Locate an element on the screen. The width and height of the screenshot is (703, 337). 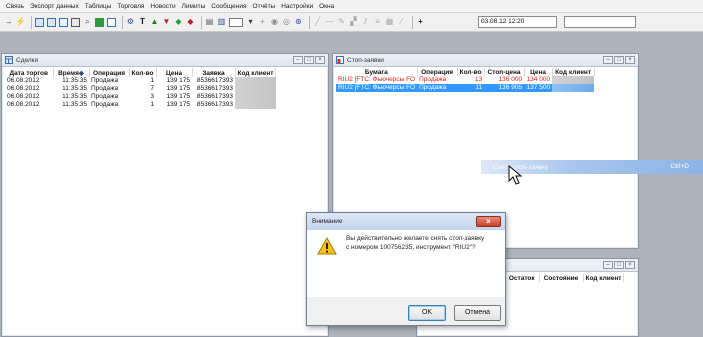
deals-window-titlebar: Сделки – □ × is located at coordinates (165, 60).